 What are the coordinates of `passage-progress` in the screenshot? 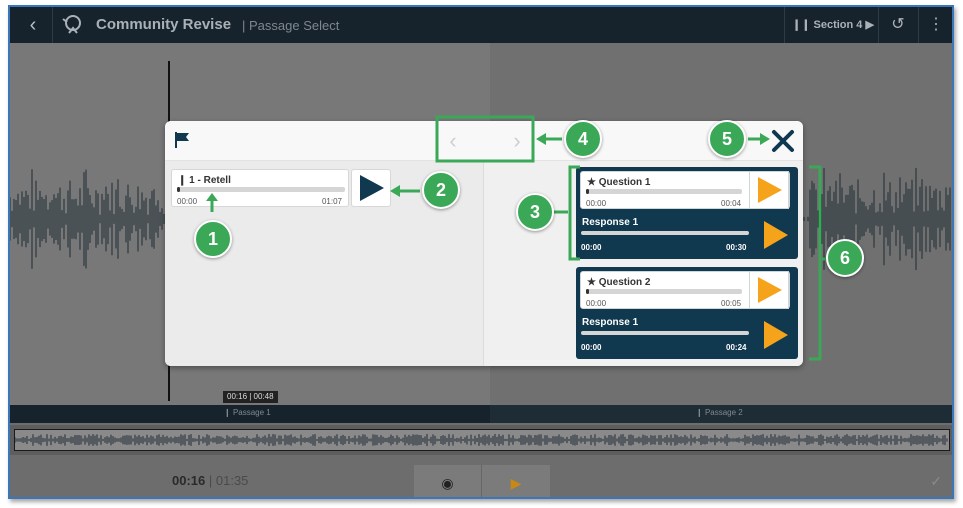 It's located at (261, 189).